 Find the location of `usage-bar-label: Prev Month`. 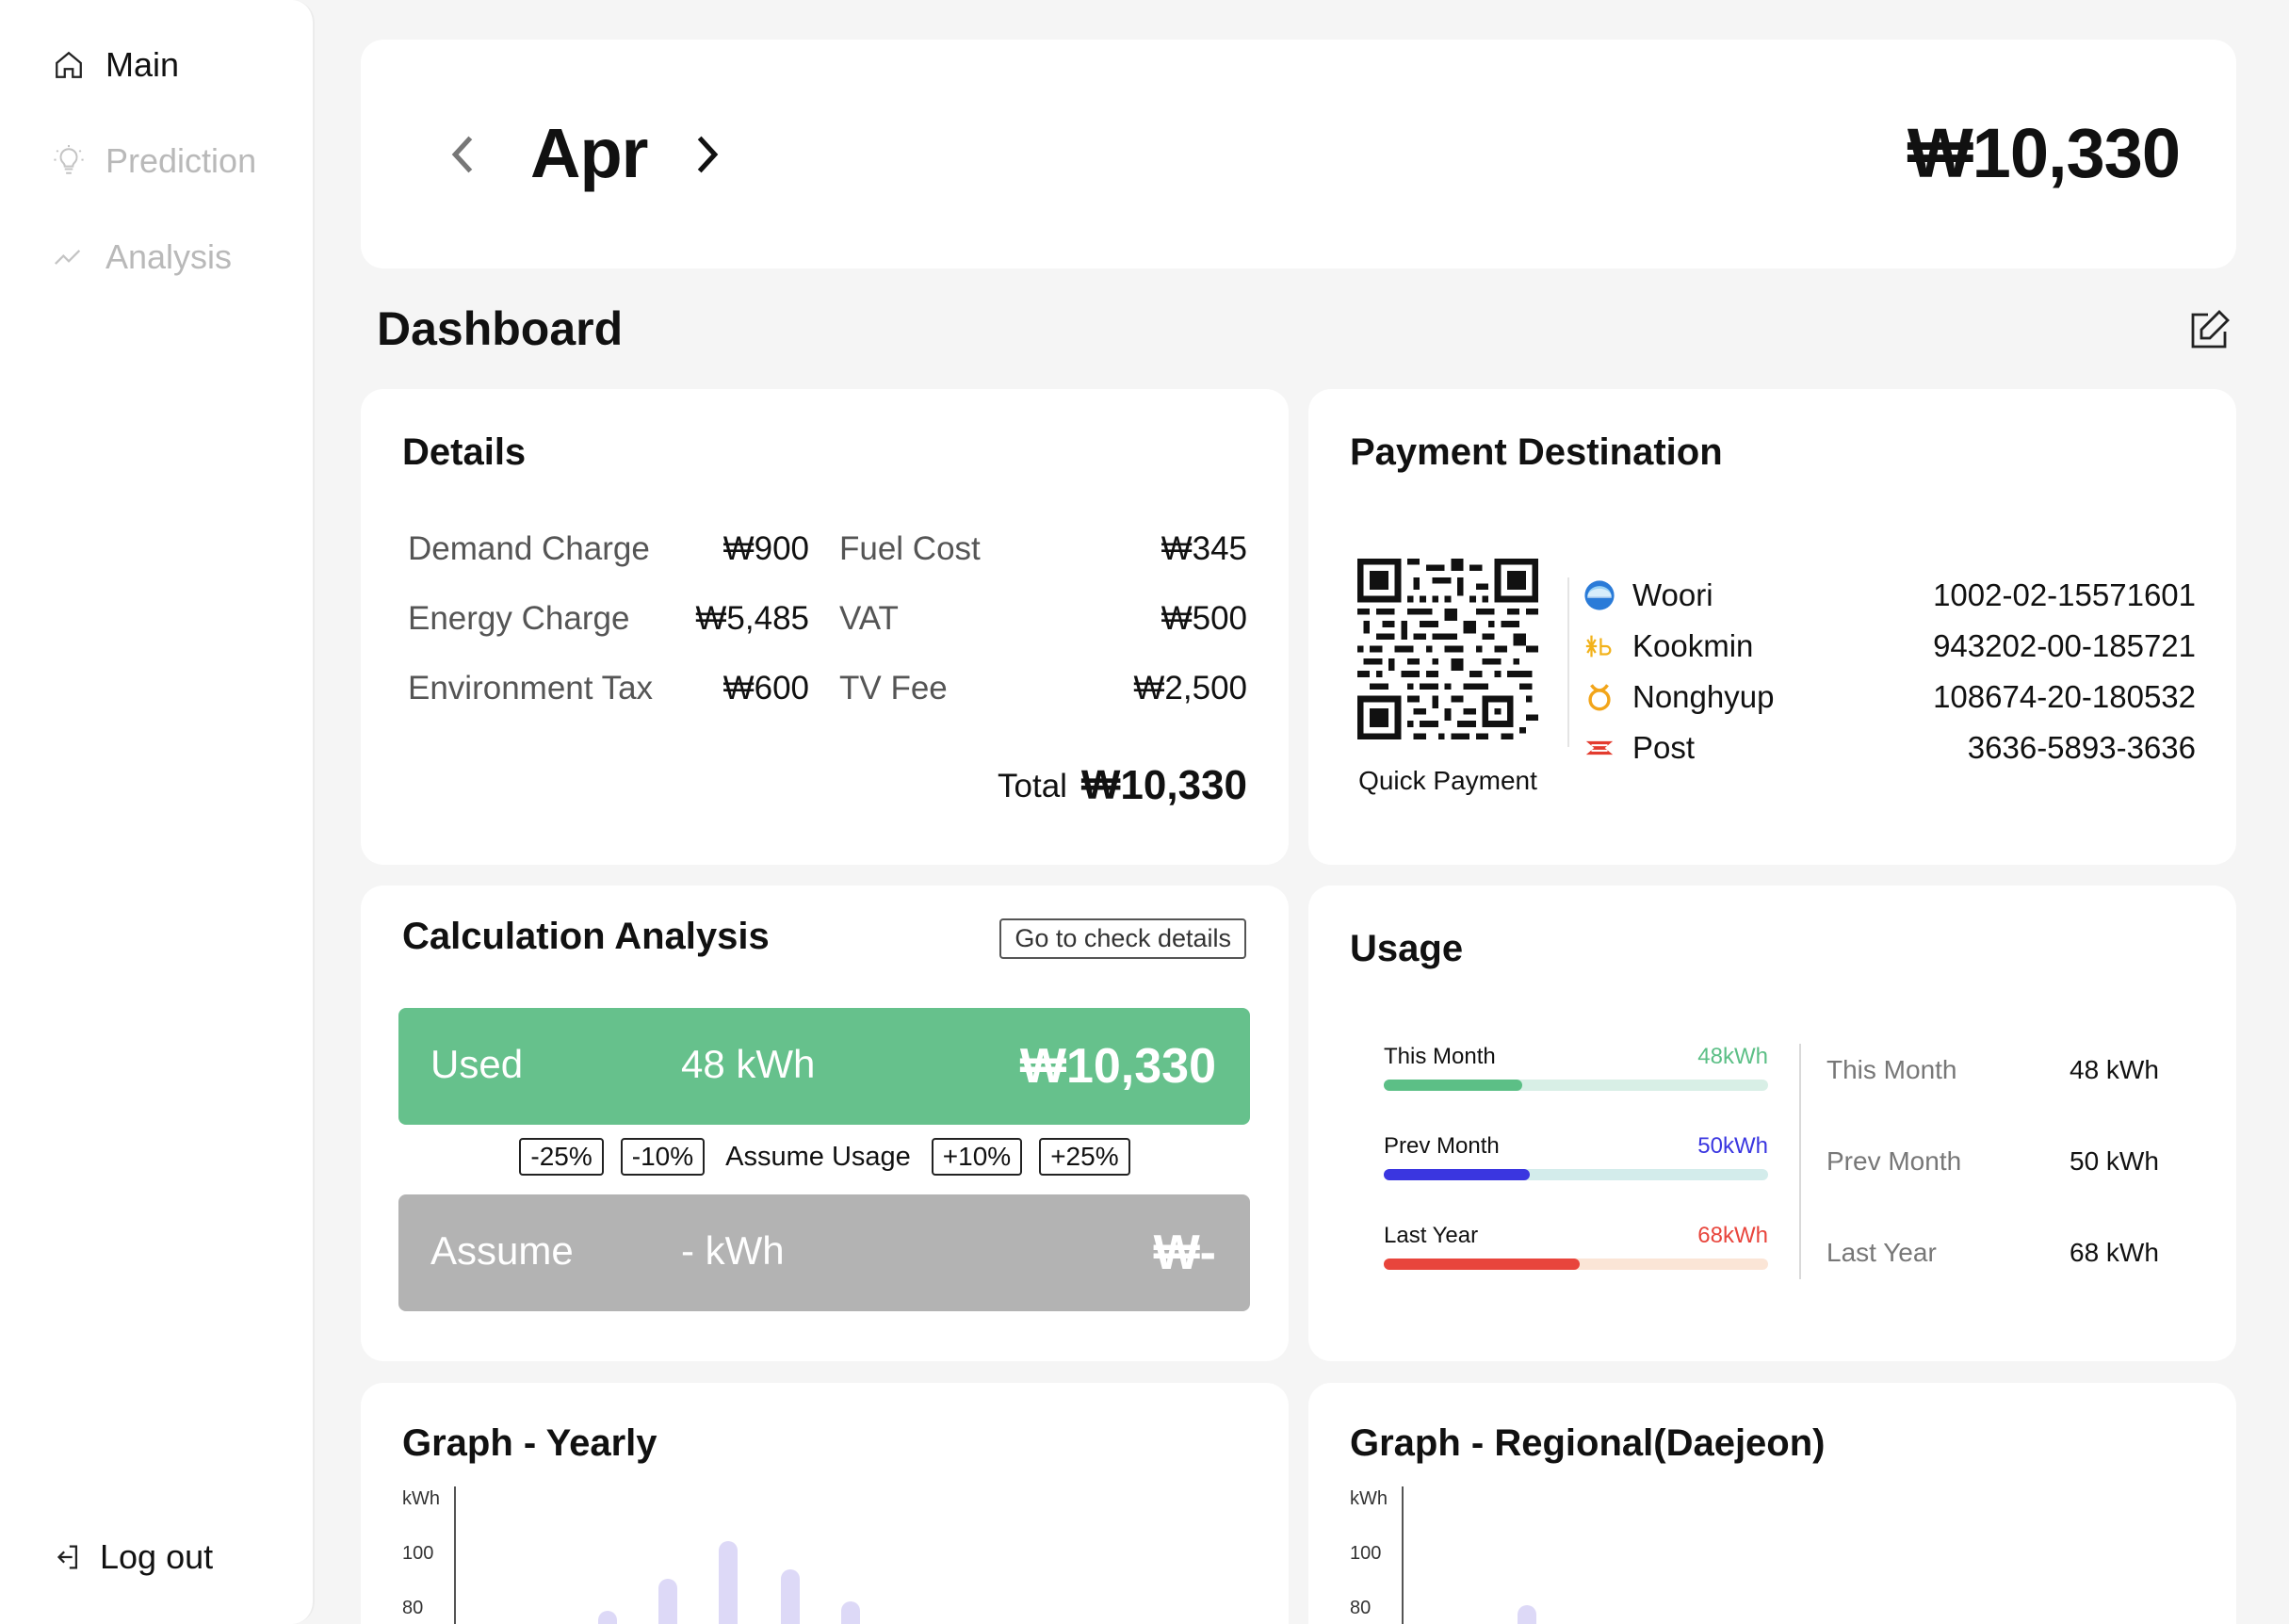

usage-bar-label: Prev Month is located at coordinates (1442, 1146).